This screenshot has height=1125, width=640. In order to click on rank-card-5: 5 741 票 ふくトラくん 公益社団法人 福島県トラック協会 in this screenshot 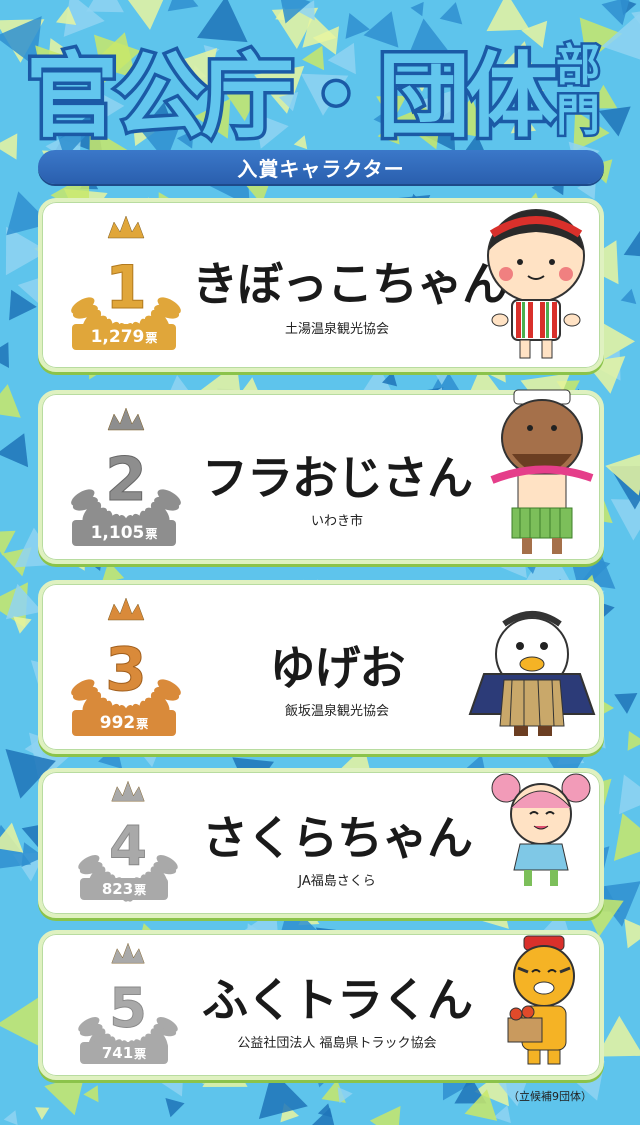, I will do `click(321, 1005)`.